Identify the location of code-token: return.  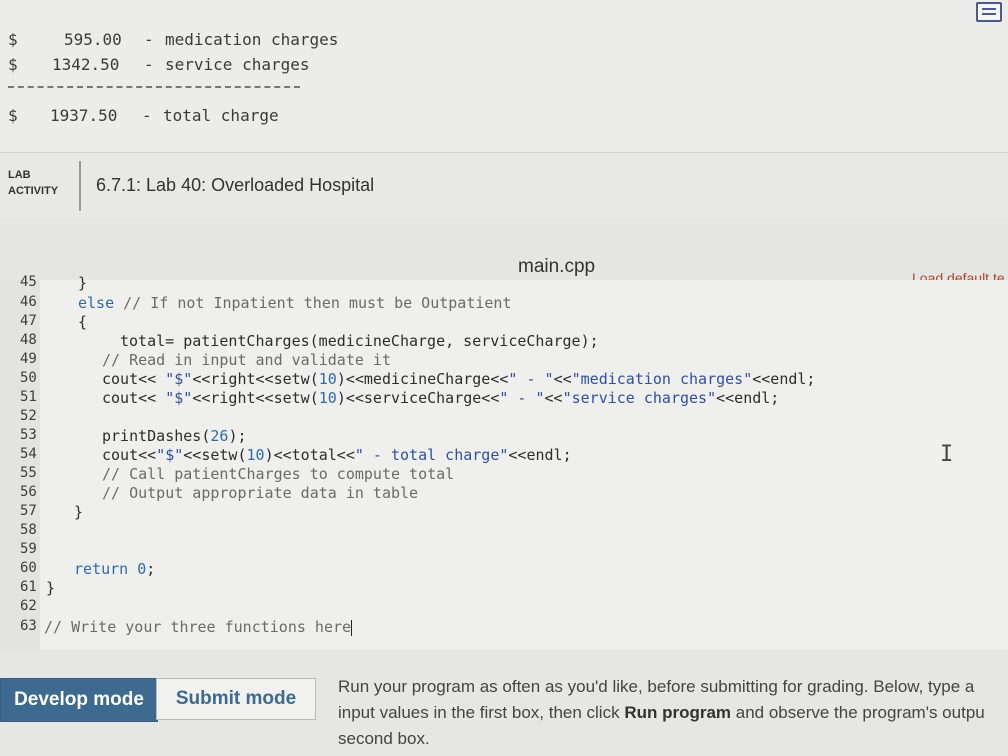
(101, 569).